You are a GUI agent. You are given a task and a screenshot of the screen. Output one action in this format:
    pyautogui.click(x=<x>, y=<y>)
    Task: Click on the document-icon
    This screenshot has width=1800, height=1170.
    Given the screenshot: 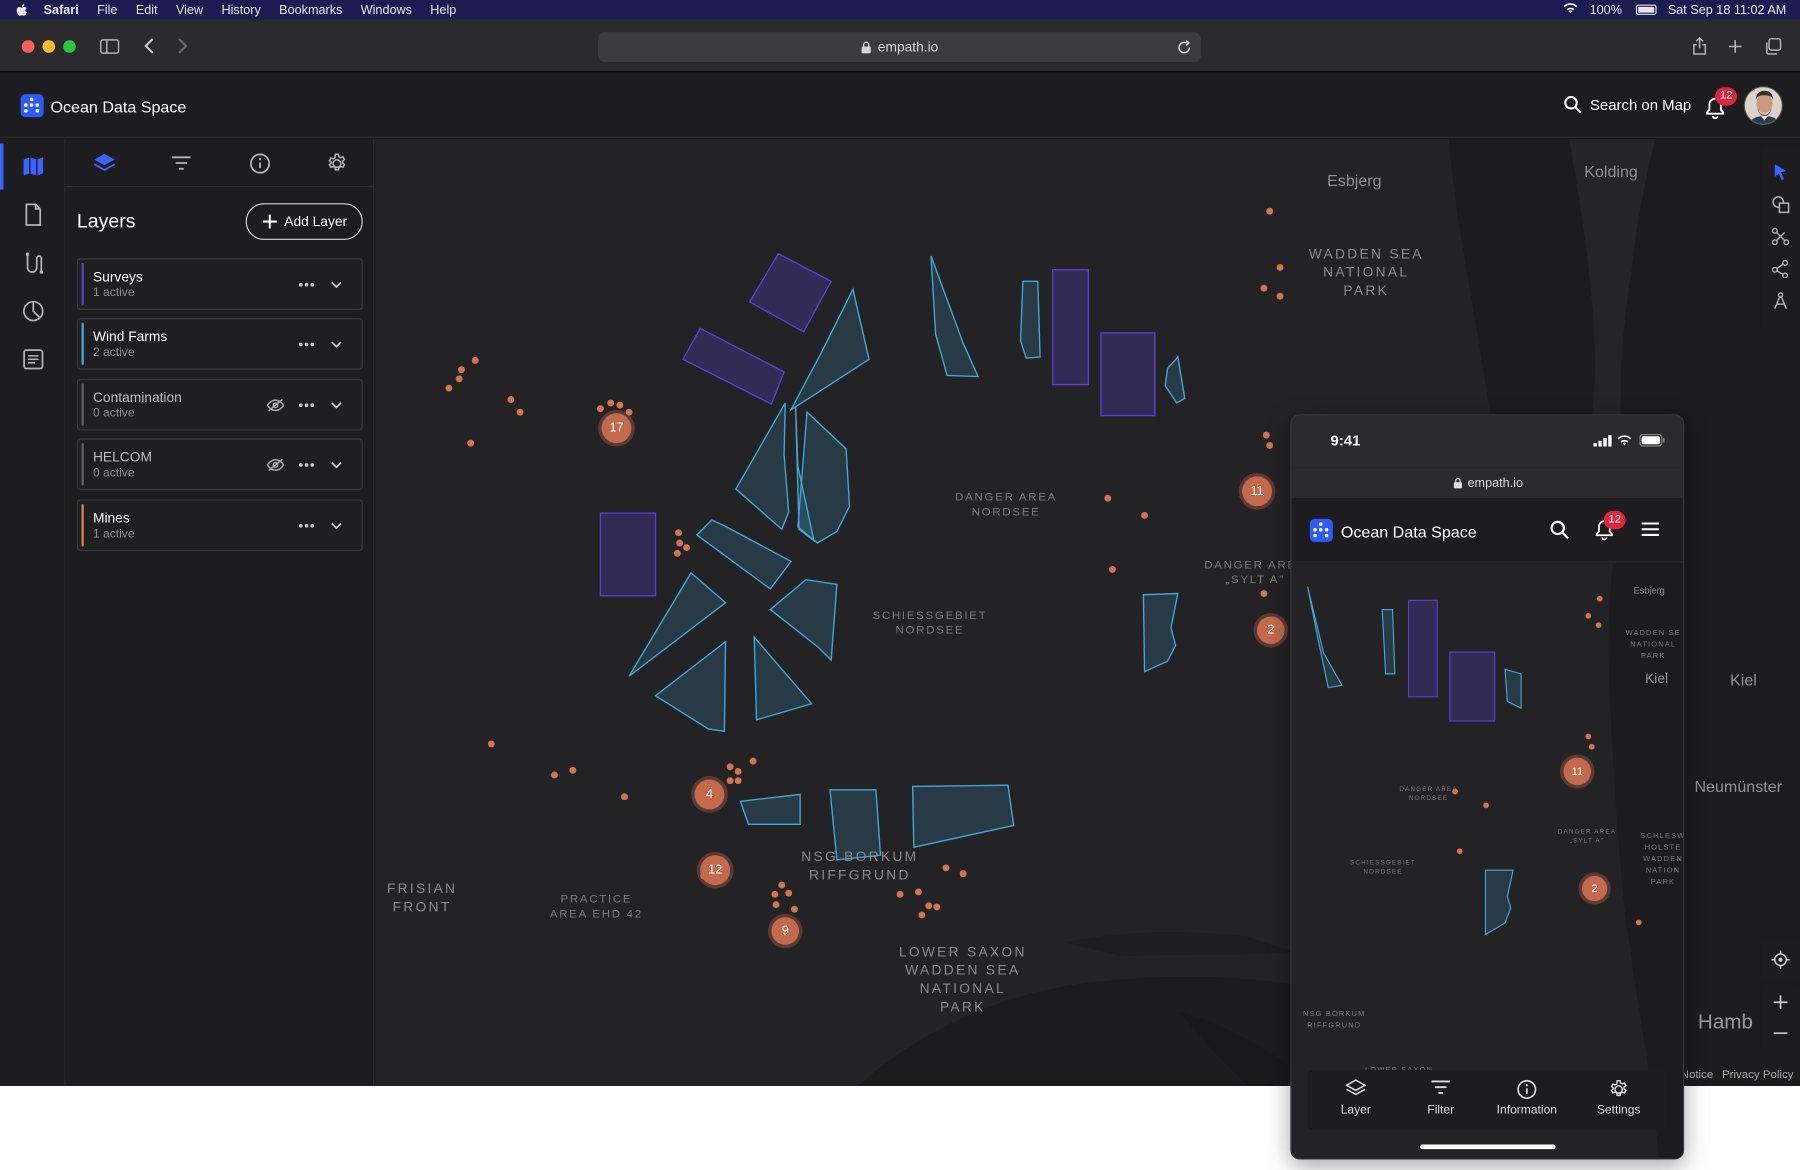 What is the action you would take?
    pyautogui.click(x=33, y=214)
    